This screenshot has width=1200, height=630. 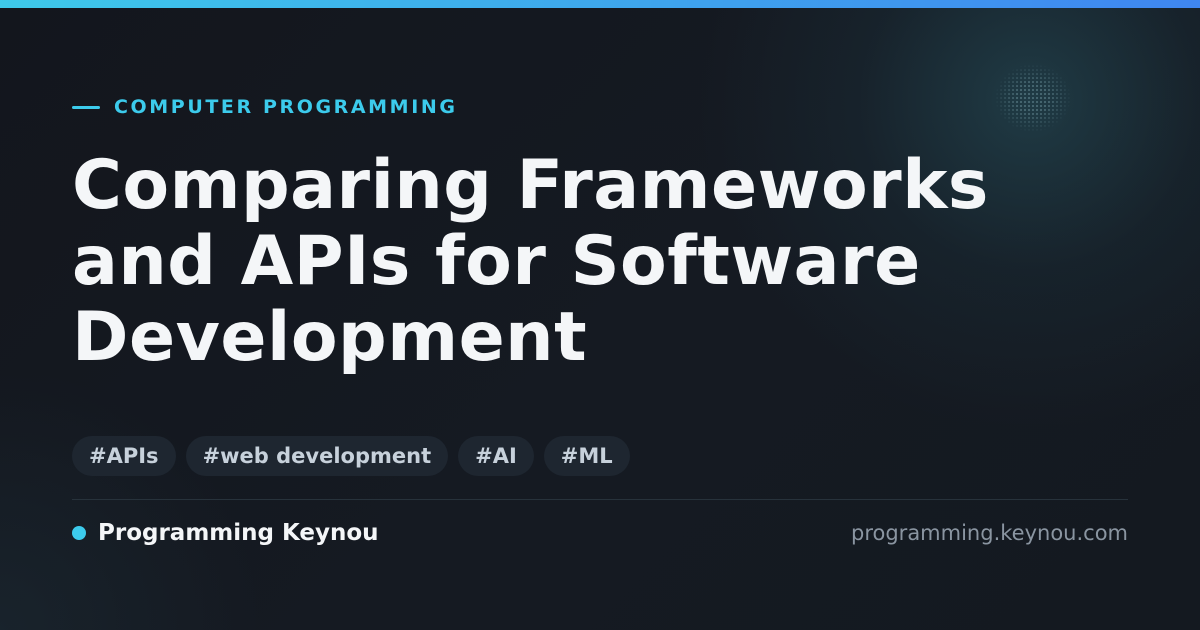 I want to click on brand-dot-icon, so click(x=79, y=533).